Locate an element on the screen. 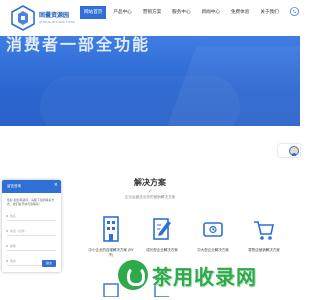  name-field: 姓名 is located at coordinates (31, 217).